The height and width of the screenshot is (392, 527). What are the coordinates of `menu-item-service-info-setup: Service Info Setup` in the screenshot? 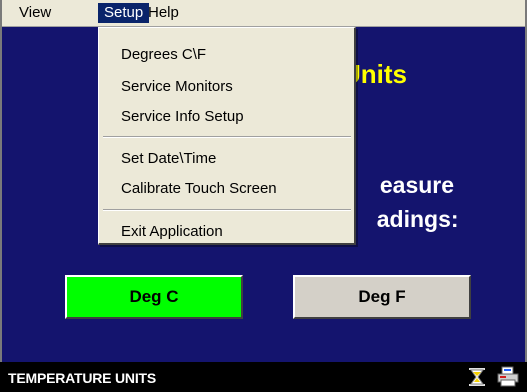 It's located at (182, 116).